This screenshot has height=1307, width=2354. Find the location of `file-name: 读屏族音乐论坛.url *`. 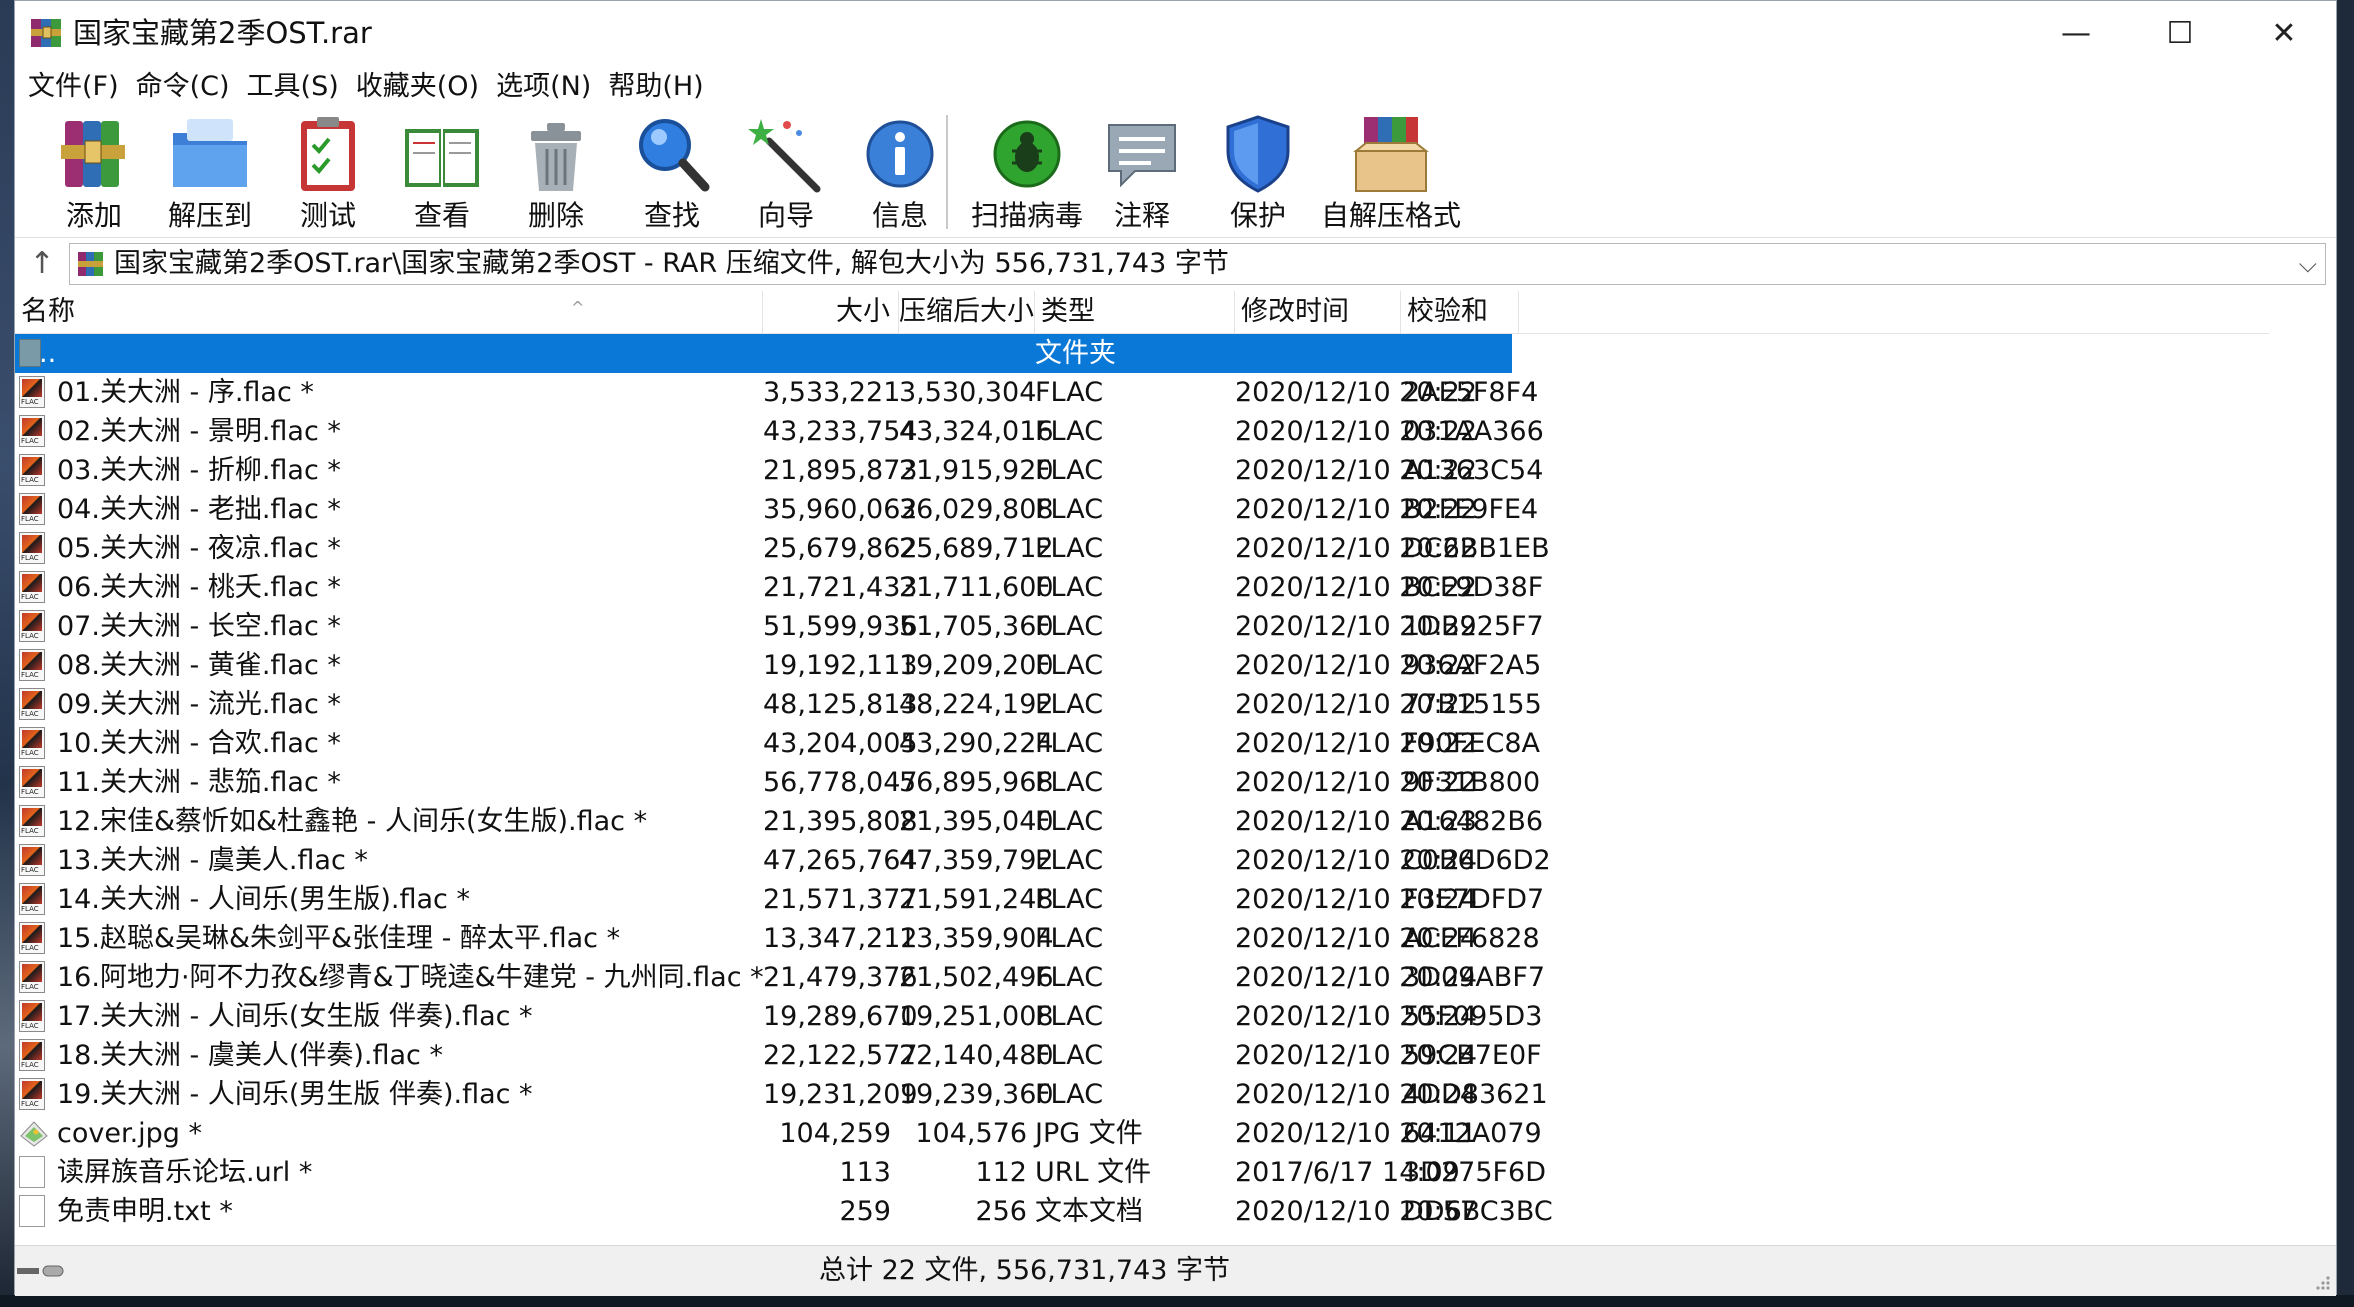

file-name: 读屏族音乐论坛.url * is located at coordinates (185, 1172).